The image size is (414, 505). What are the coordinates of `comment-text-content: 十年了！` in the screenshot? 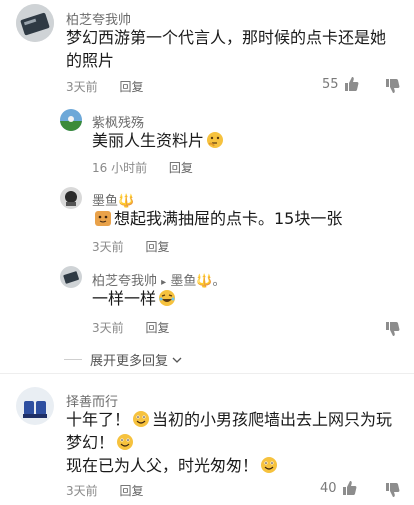 It's located at (98, 419).